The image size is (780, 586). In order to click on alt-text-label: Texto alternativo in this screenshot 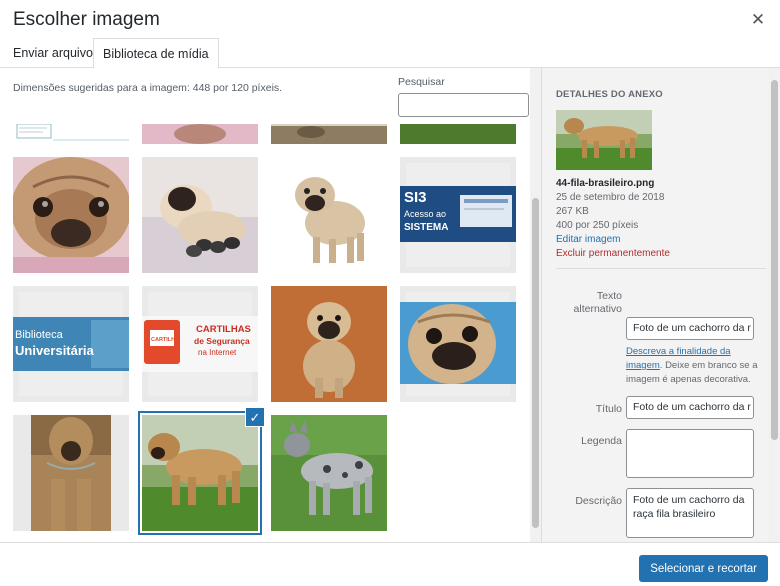, I will do `click(597, 302)`.